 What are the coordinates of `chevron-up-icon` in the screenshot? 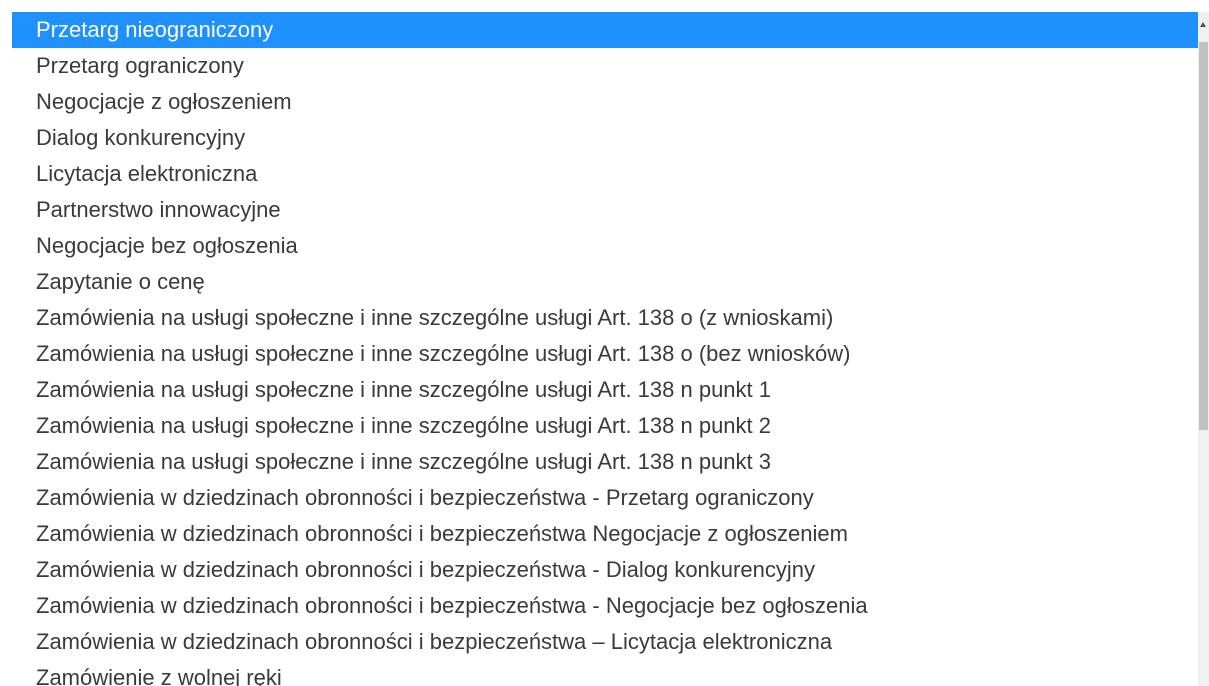 It's located at (1203, 26).